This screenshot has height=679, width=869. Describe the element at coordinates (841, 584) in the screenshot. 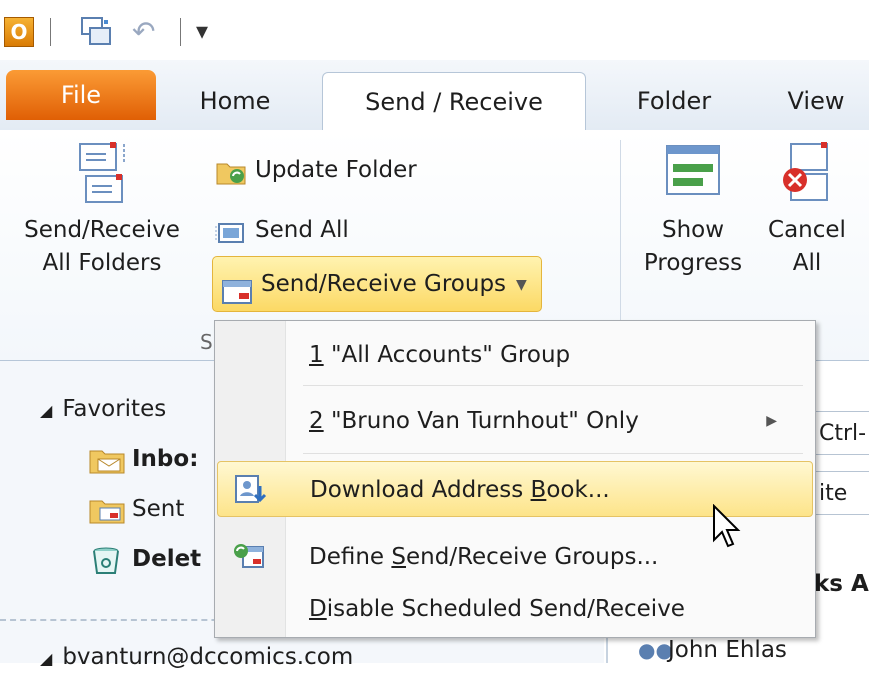

I see `list-group-header: ks A` at that location.